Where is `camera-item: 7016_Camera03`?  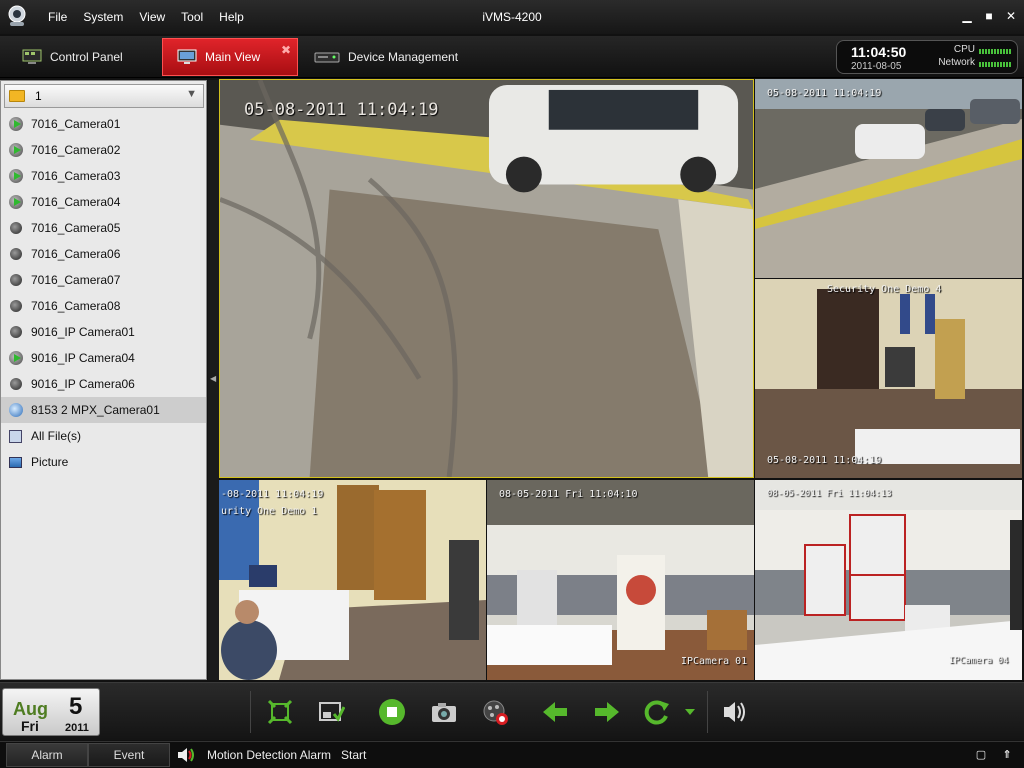 camera-item: 7016_Camera03 is located at coordinates (103, 176).